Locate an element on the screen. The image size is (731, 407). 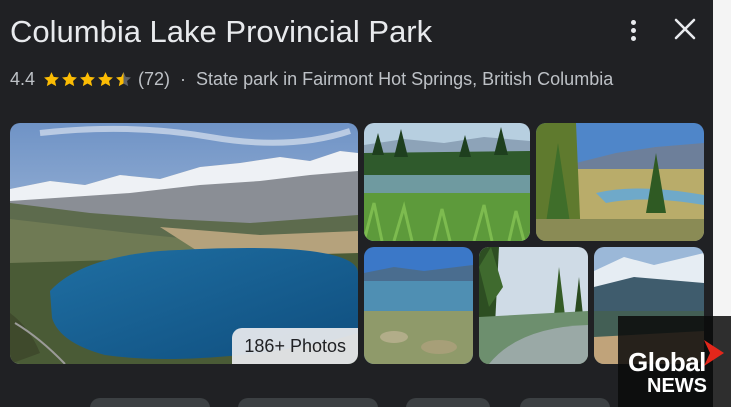
close-button is located at coordinates (685, 29).